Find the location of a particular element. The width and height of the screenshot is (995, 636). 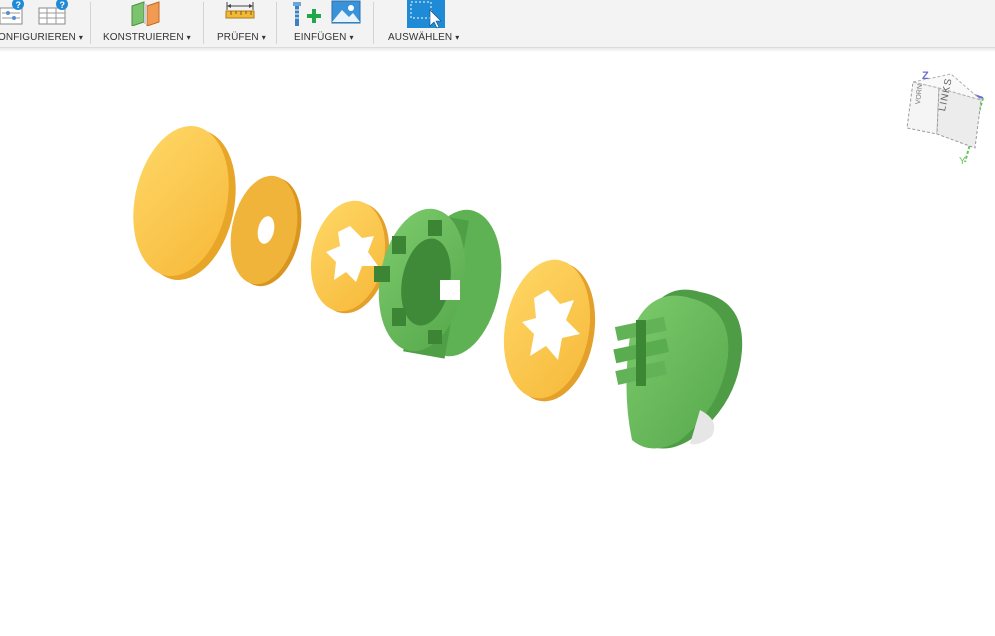

select-menu: AUSWÄHLEN ▾ is located at coordinates (423, 37).